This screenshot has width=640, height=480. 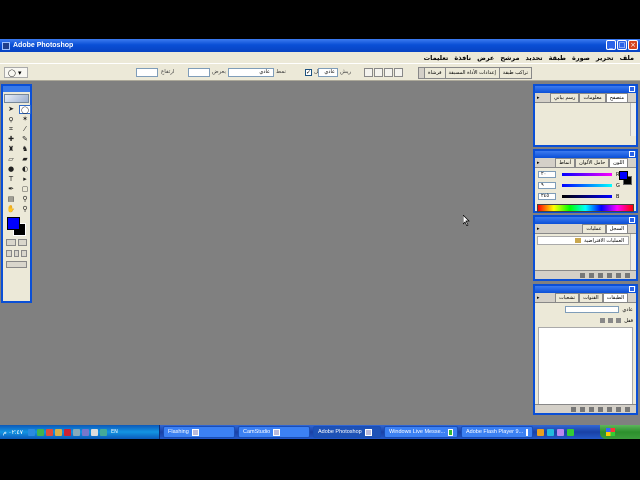 What do you see at coordinates (25, 199) in the screenshot?
I see `eyedropper-icon: ⚲` at bounding box center [25, 199].